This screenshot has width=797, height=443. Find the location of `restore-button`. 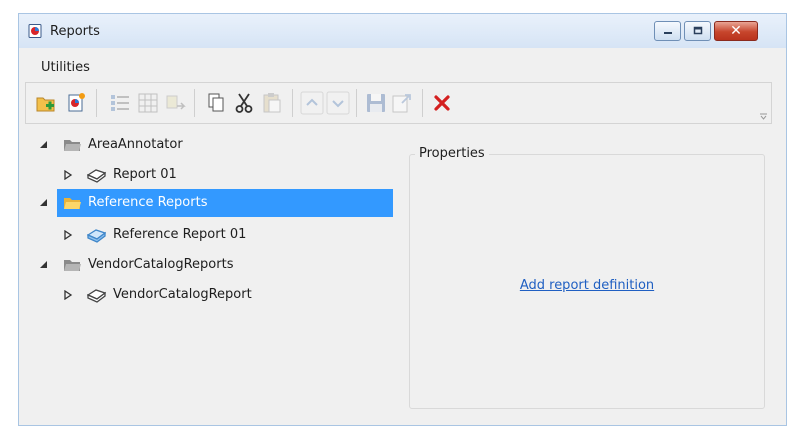

restore-button is located at coordinates (697, 31).